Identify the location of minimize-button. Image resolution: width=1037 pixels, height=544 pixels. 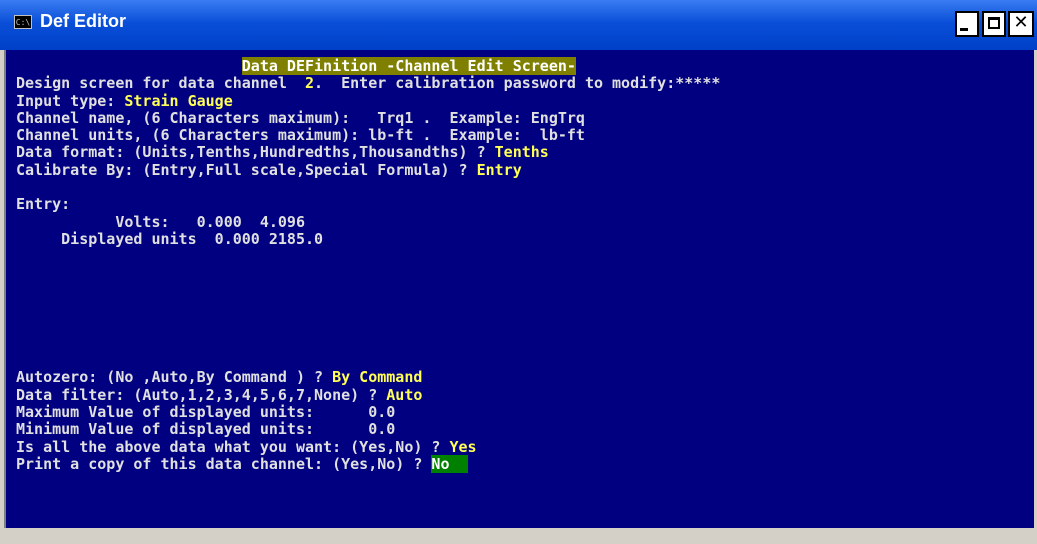
(967, 24).